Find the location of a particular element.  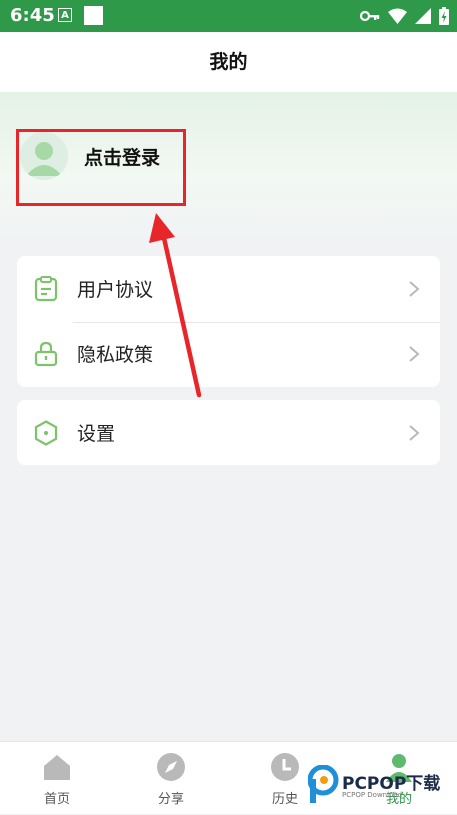

notification-square-icon is located at coordinates (93, 15).